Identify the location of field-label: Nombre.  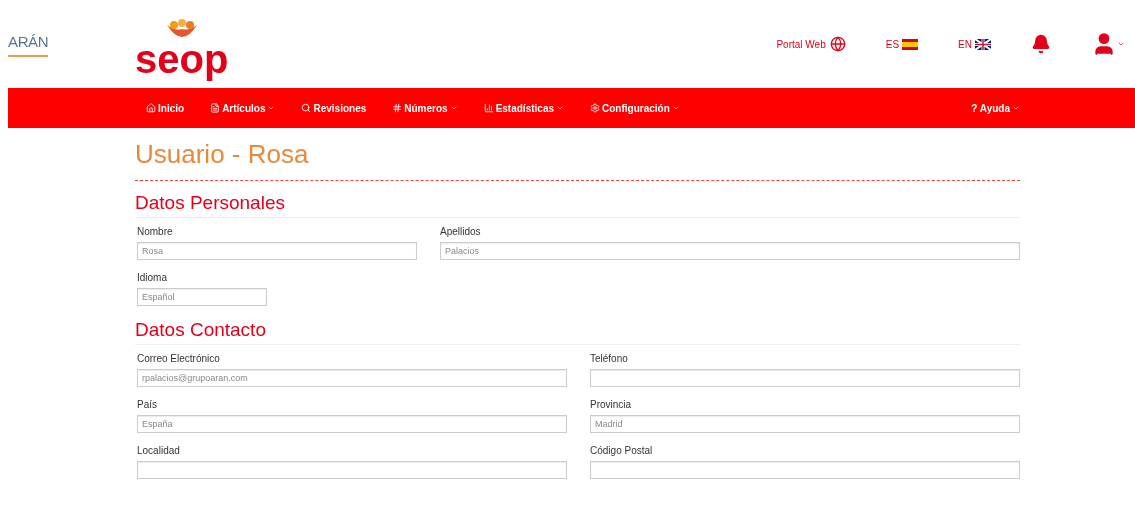
(155, 232).